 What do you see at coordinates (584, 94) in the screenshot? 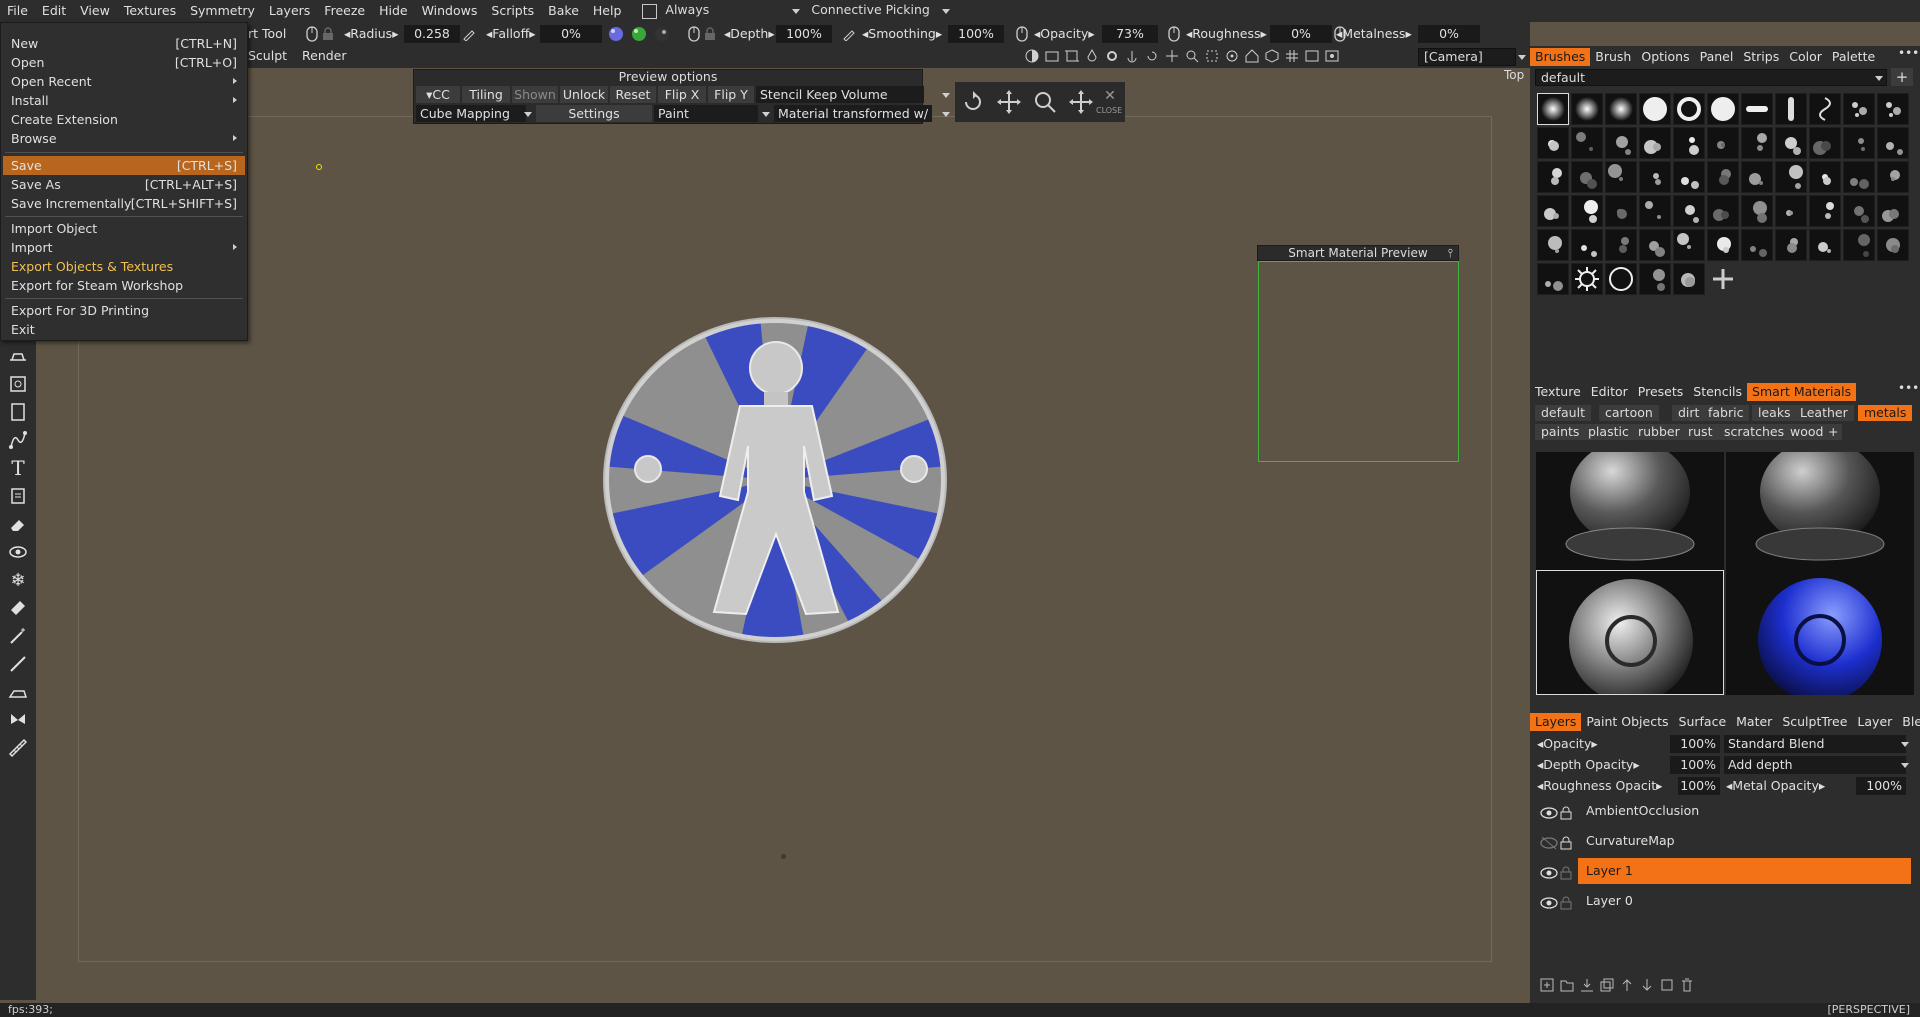
I see `unlock-button: Unlock` at bounding box center [584, 94].